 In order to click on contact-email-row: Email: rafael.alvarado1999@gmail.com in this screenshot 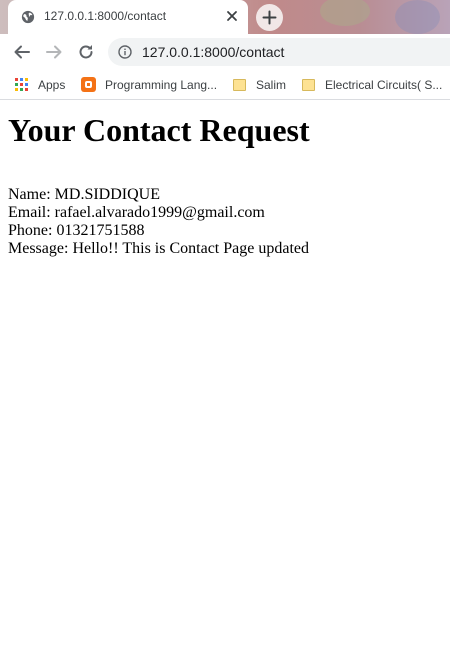, I will do `click(158, 213)`.